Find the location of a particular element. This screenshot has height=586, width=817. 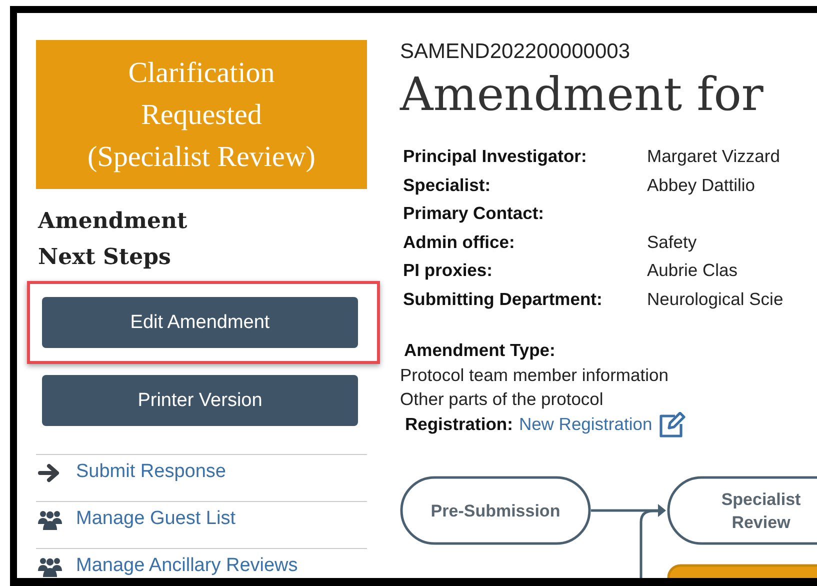

page-title: Amendment for is located at coordinates (582, 94).